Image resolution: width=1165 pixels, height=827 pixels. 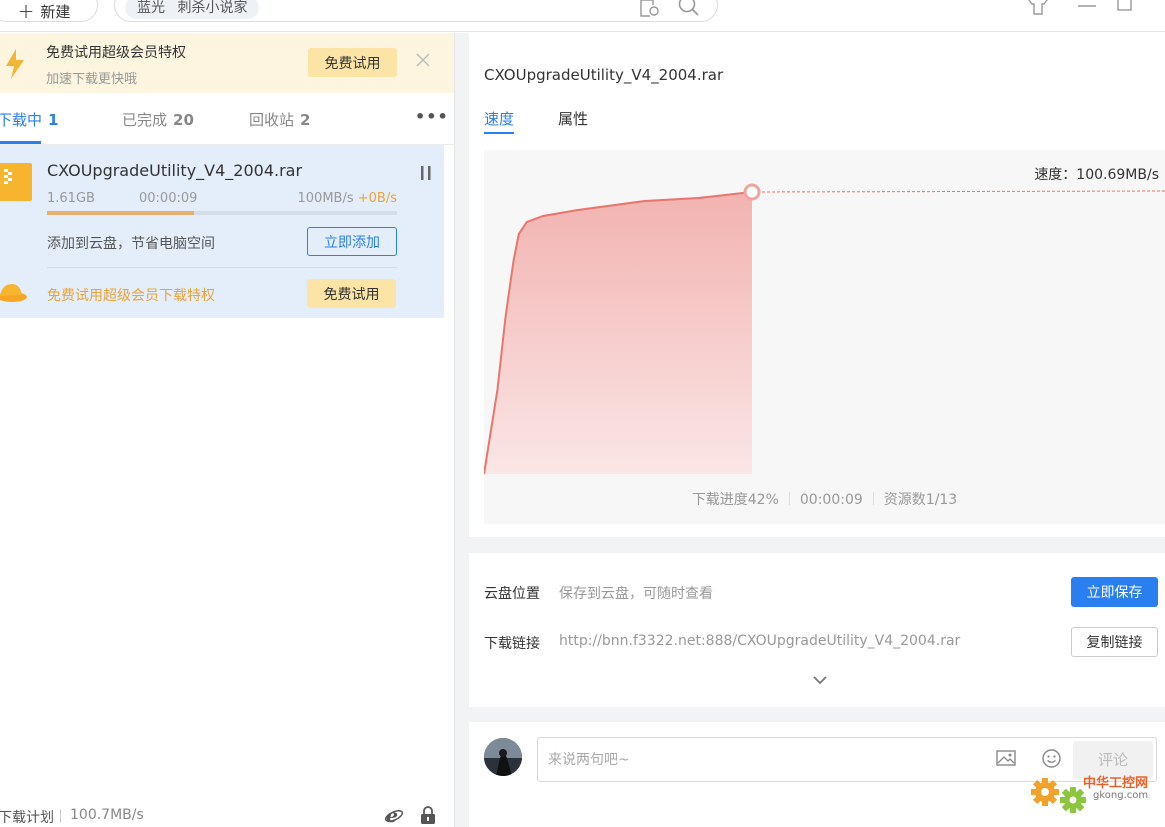 I want to click on tab-count: 20, so click(x=183, y=120).